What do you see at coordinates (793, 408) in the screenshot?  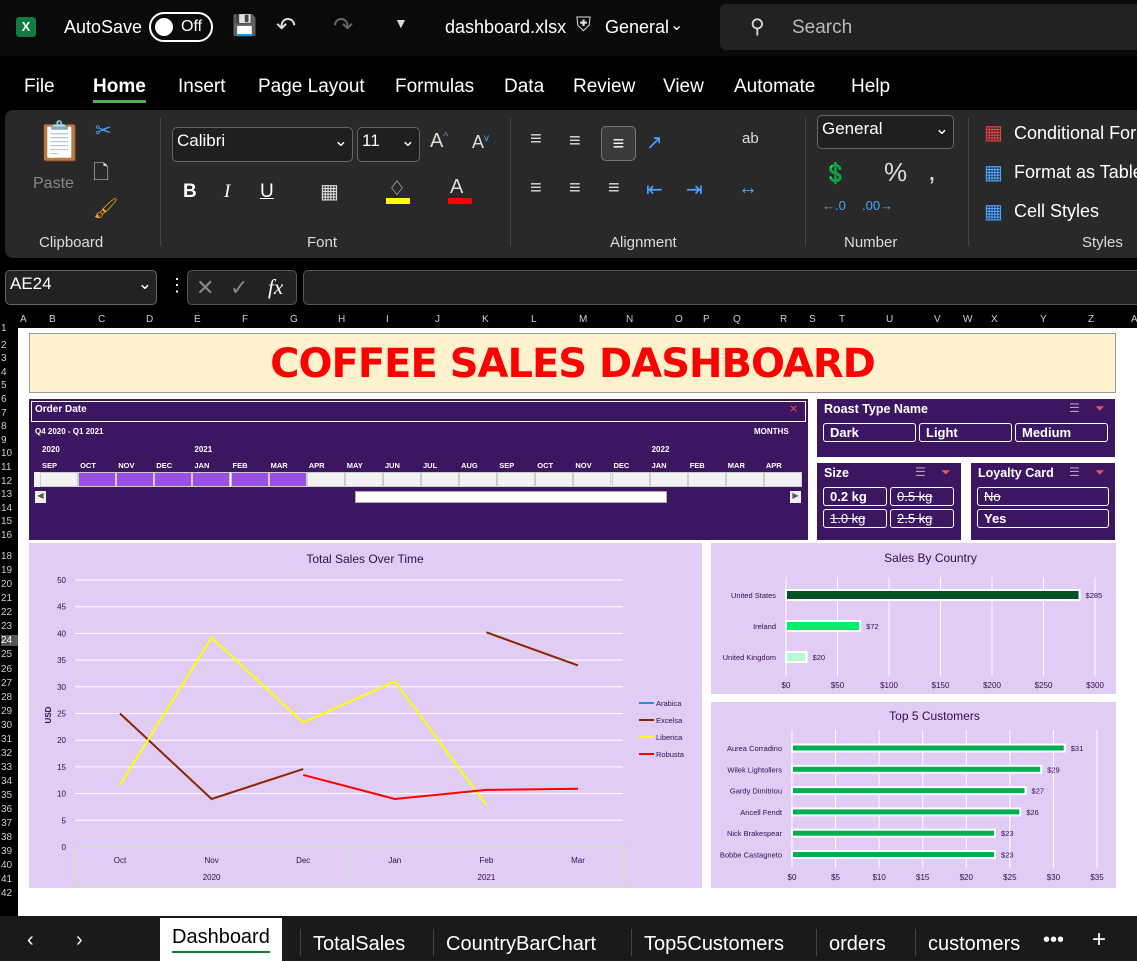 I see `filter-clear-icon: ⨯` at bounding box center [793, 408].